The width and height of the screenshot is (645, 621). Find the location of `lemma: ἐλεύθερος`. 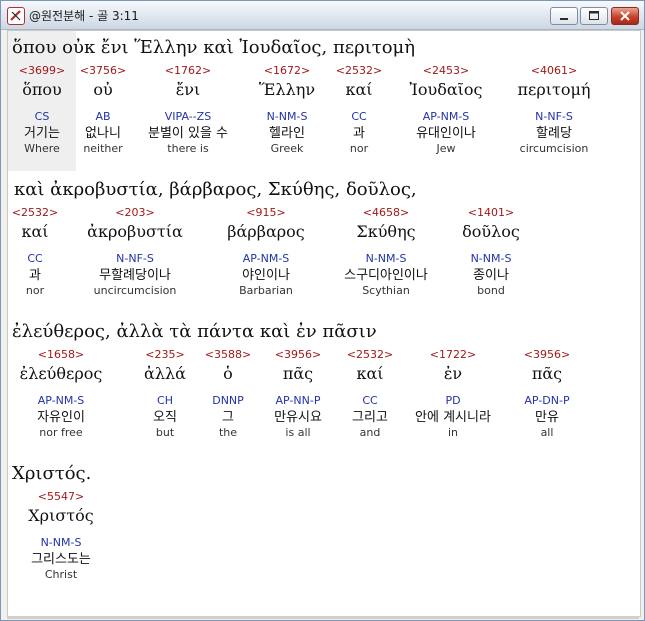

lemma: ἐλεύθερος is located at coordinates (61, 373).